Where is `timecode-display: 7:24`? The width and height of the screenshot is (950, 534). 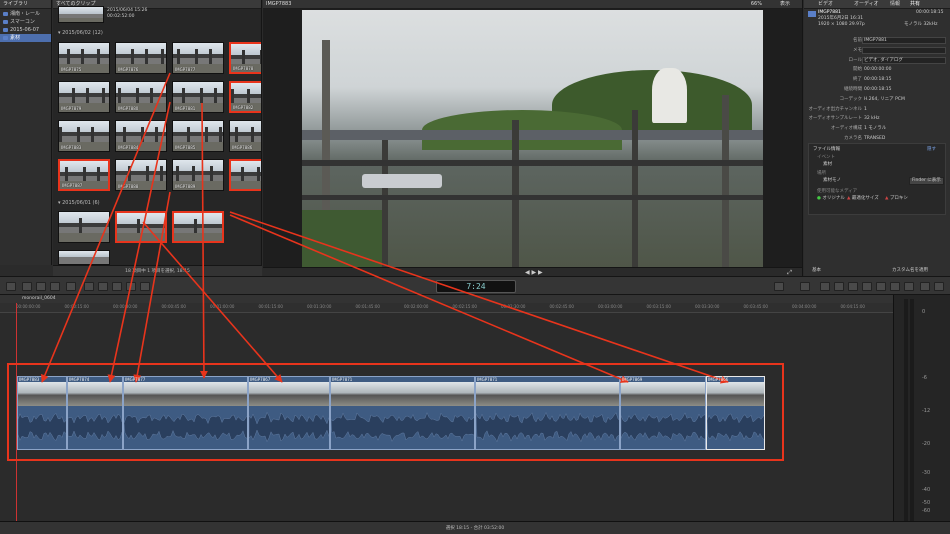 timecode-display: 7:24 is located at coordinates (476, 286).